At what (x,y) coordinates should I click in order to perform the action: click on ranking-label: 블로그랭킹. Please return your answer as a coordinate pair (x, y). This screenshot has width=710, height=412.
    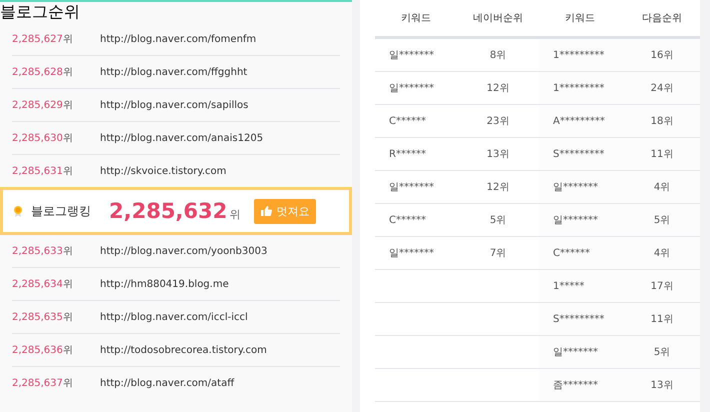
    Looking at the image, I should click on (61, 211).